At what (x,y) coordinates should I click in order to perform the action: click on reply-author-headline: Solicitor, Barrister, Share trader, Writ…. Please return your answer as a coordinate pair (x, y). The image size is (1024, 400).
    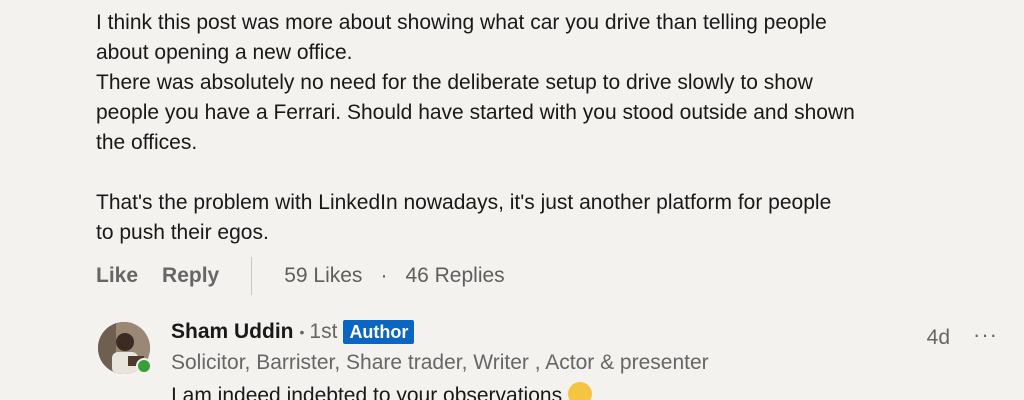
    Looking at the image, I should click on (440, 362).